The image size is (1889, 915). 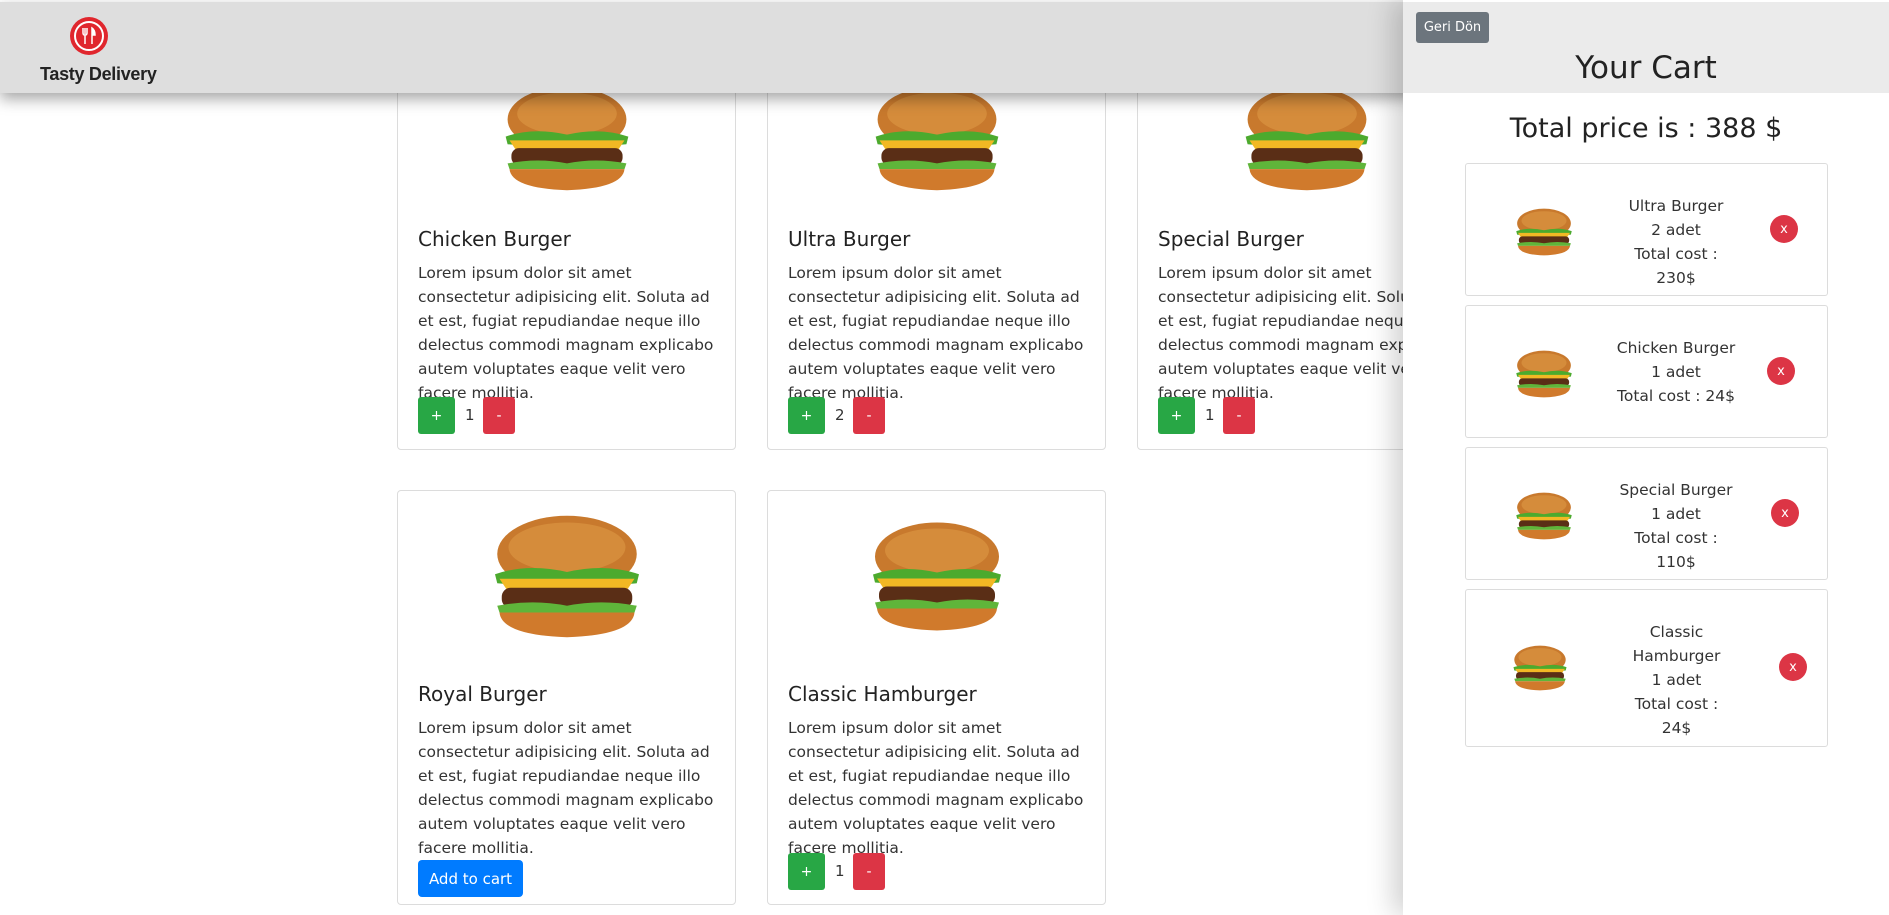 I want to click on cart-item-name: Ultra Burger, so click(x=1676, y=206).